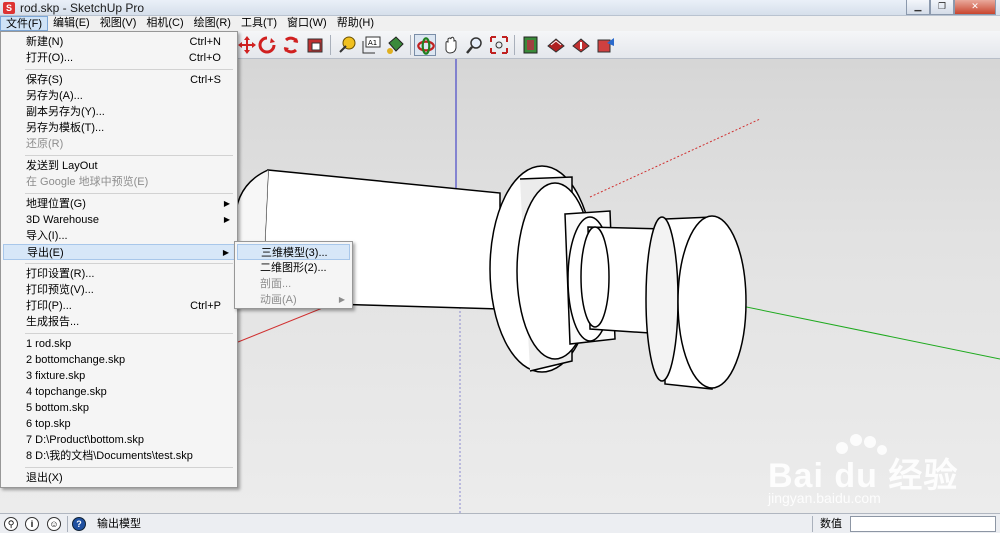 This screenshot has height=533, width=1000. What do you see at coordinates (9, 8) in the screenshot?
I see `sketchup-app-icon: S` at bounding box center [9, 8].